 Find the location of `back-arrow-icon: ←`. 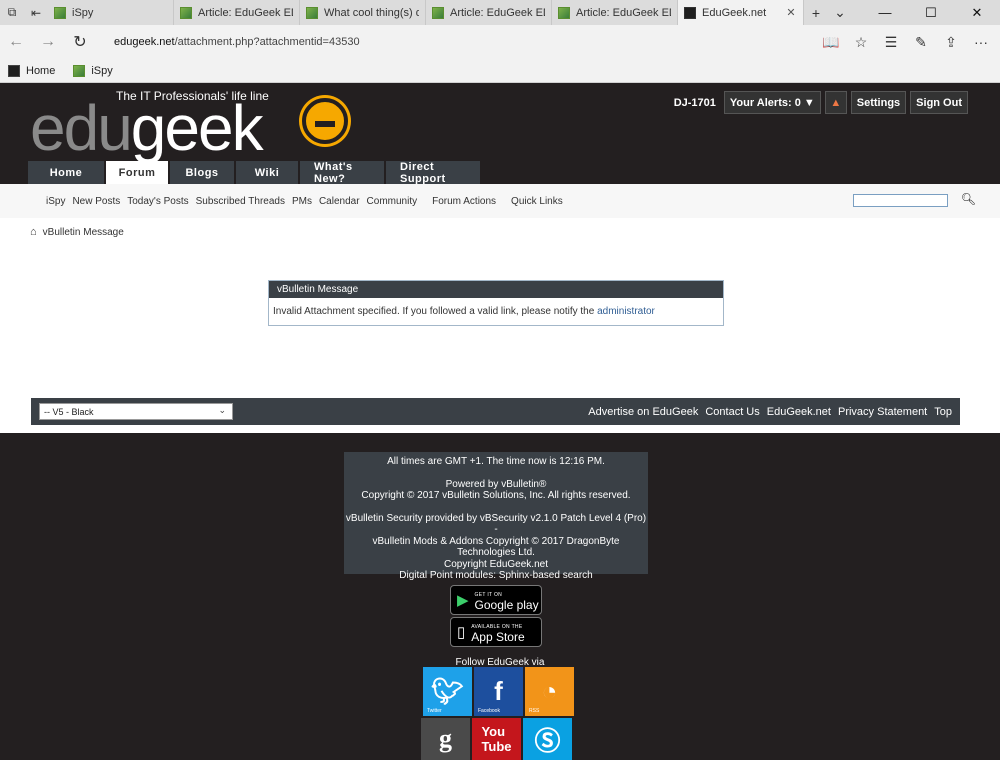

back-arrow-icon: ← is located at coordinates (16, 42).